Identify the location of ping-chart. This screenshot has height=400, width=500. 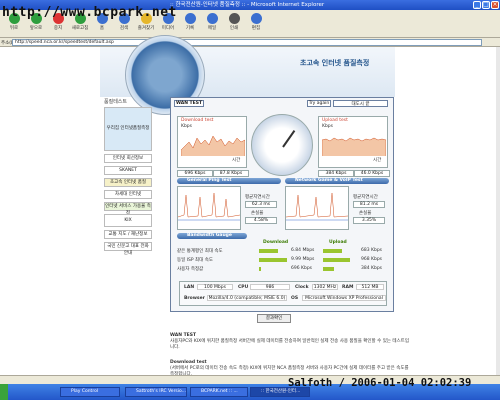
(209, 208).